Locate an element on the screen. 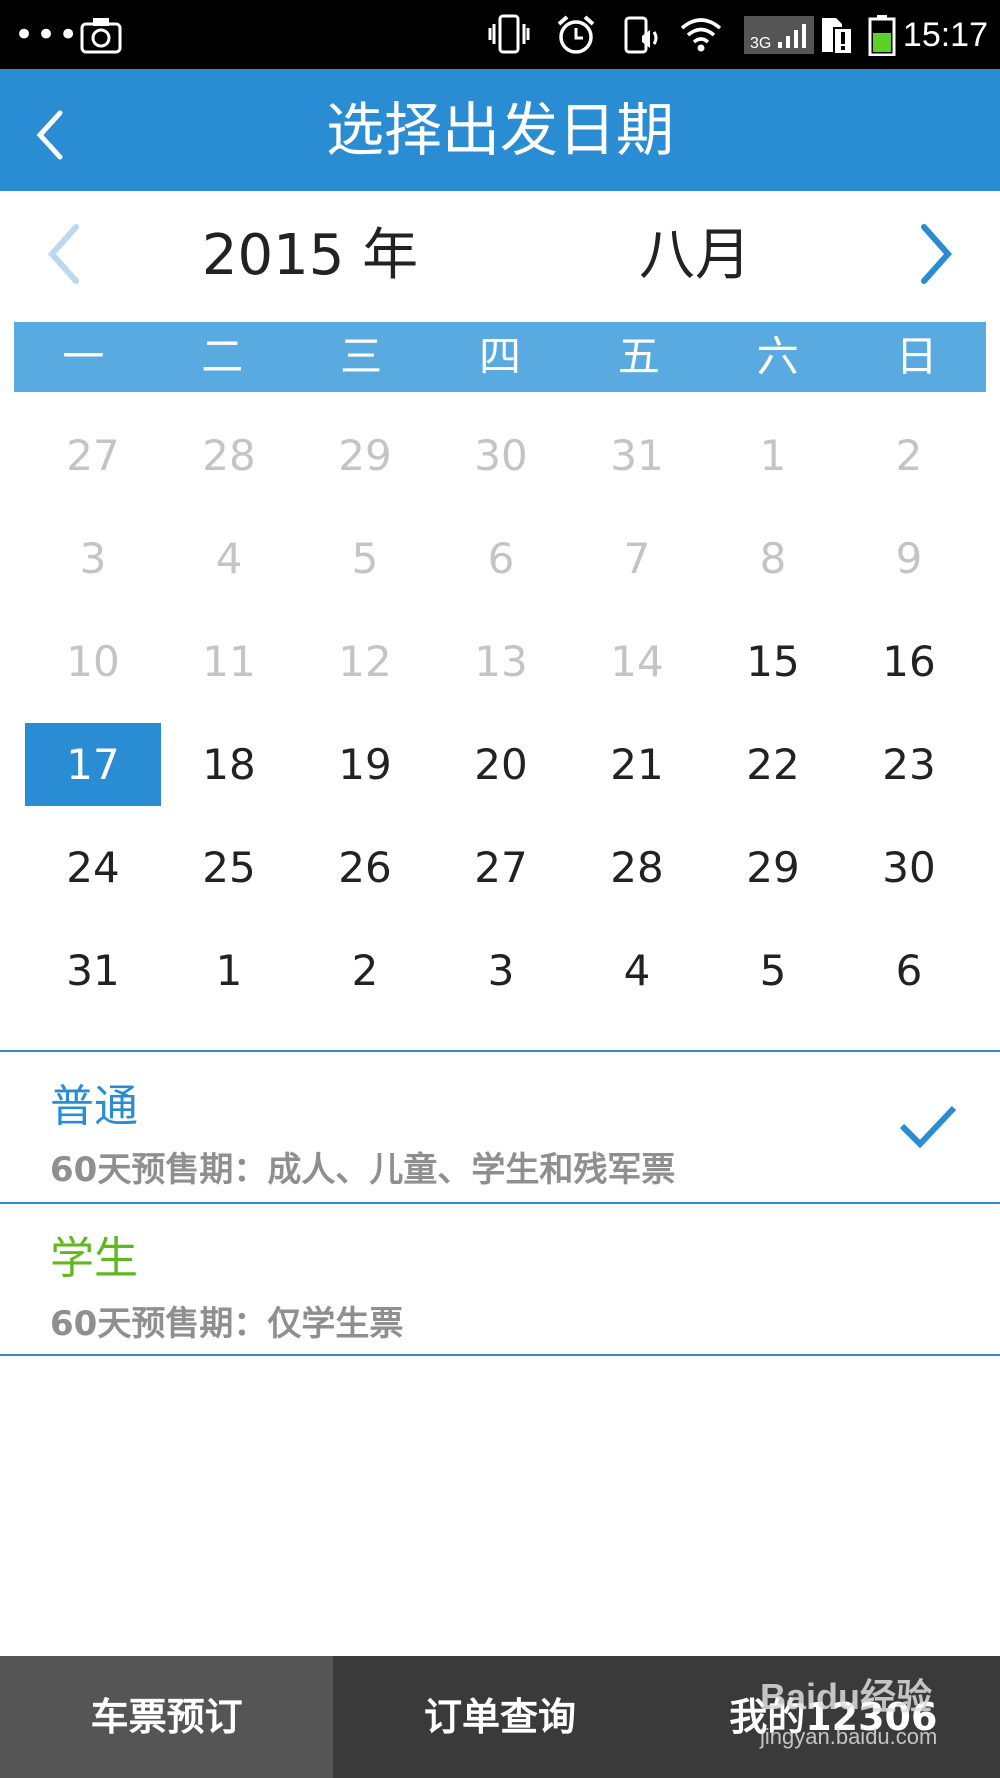  weekday-wed: 三 is located at coordinates (361, 356).